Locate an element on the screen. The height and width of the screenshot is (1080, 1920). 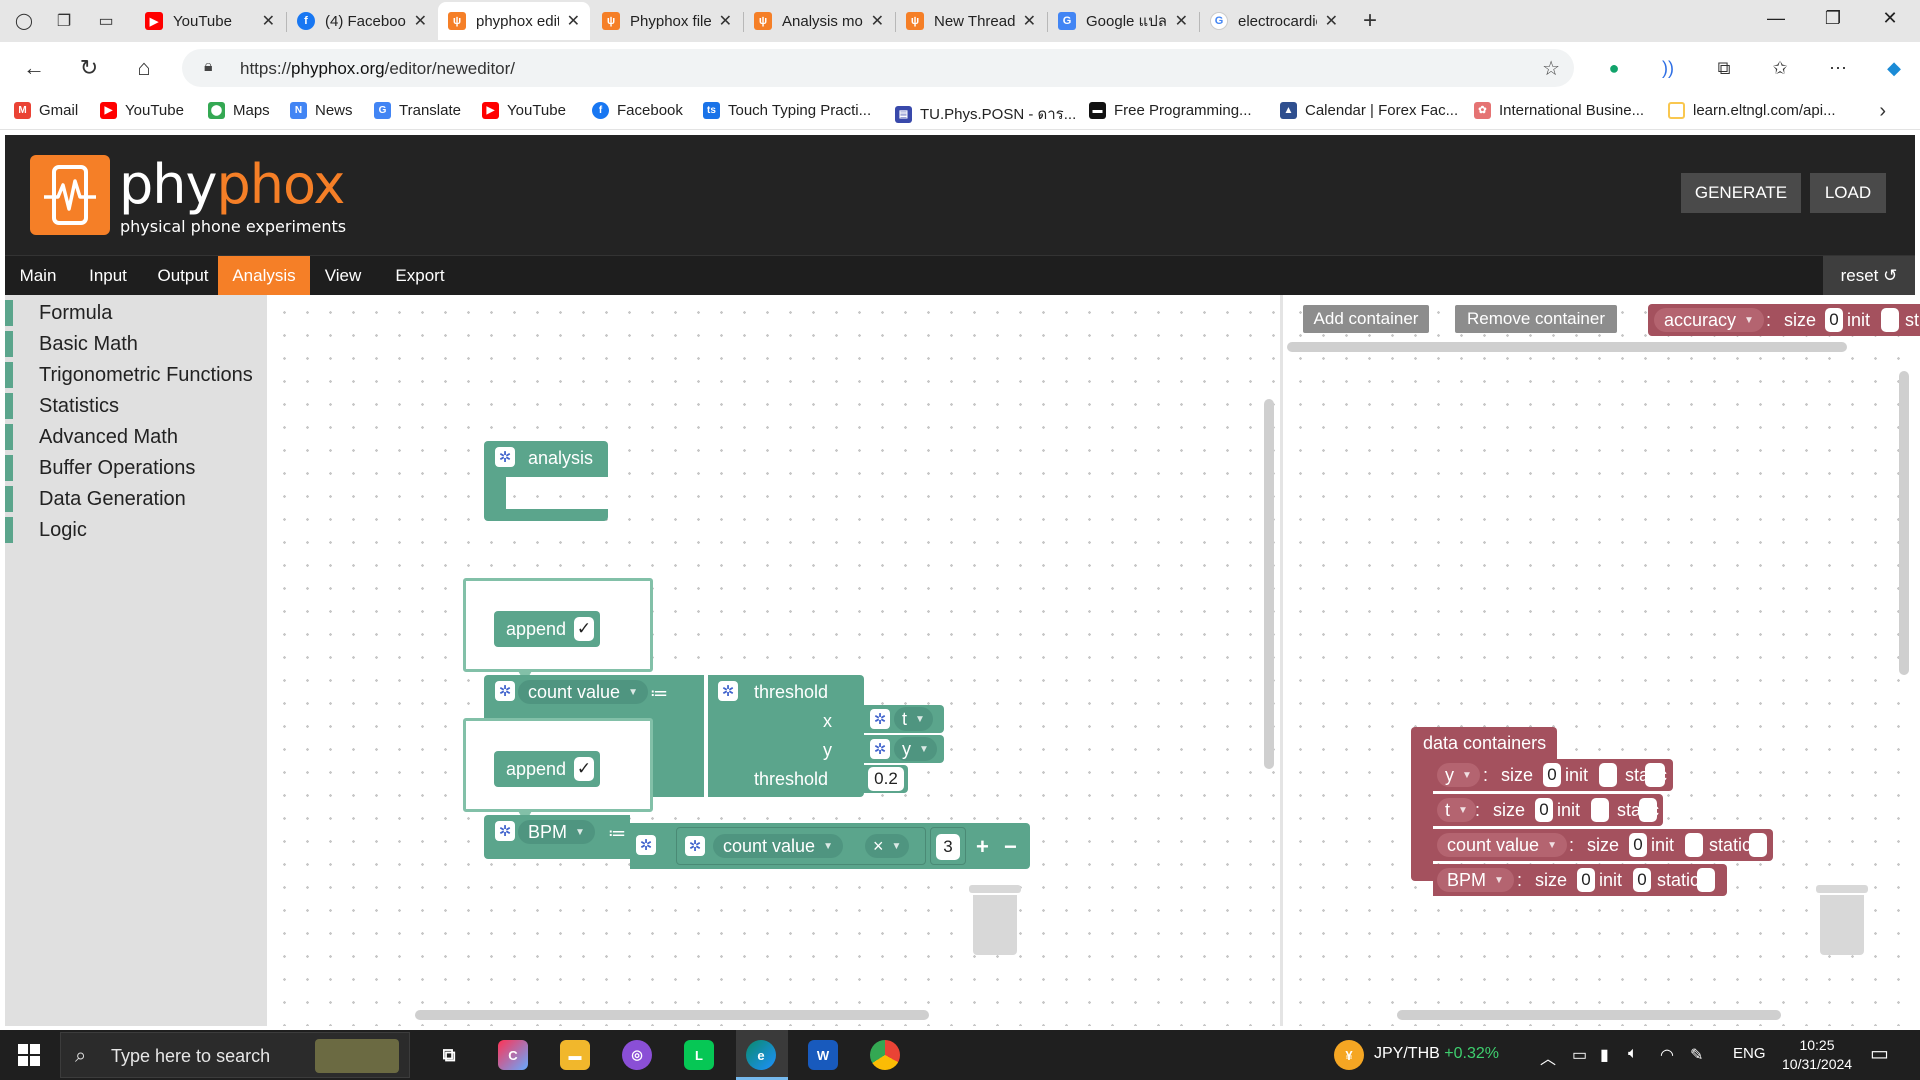
y-variable-dropdown: y ▼ is located at coordinates (915, 749).